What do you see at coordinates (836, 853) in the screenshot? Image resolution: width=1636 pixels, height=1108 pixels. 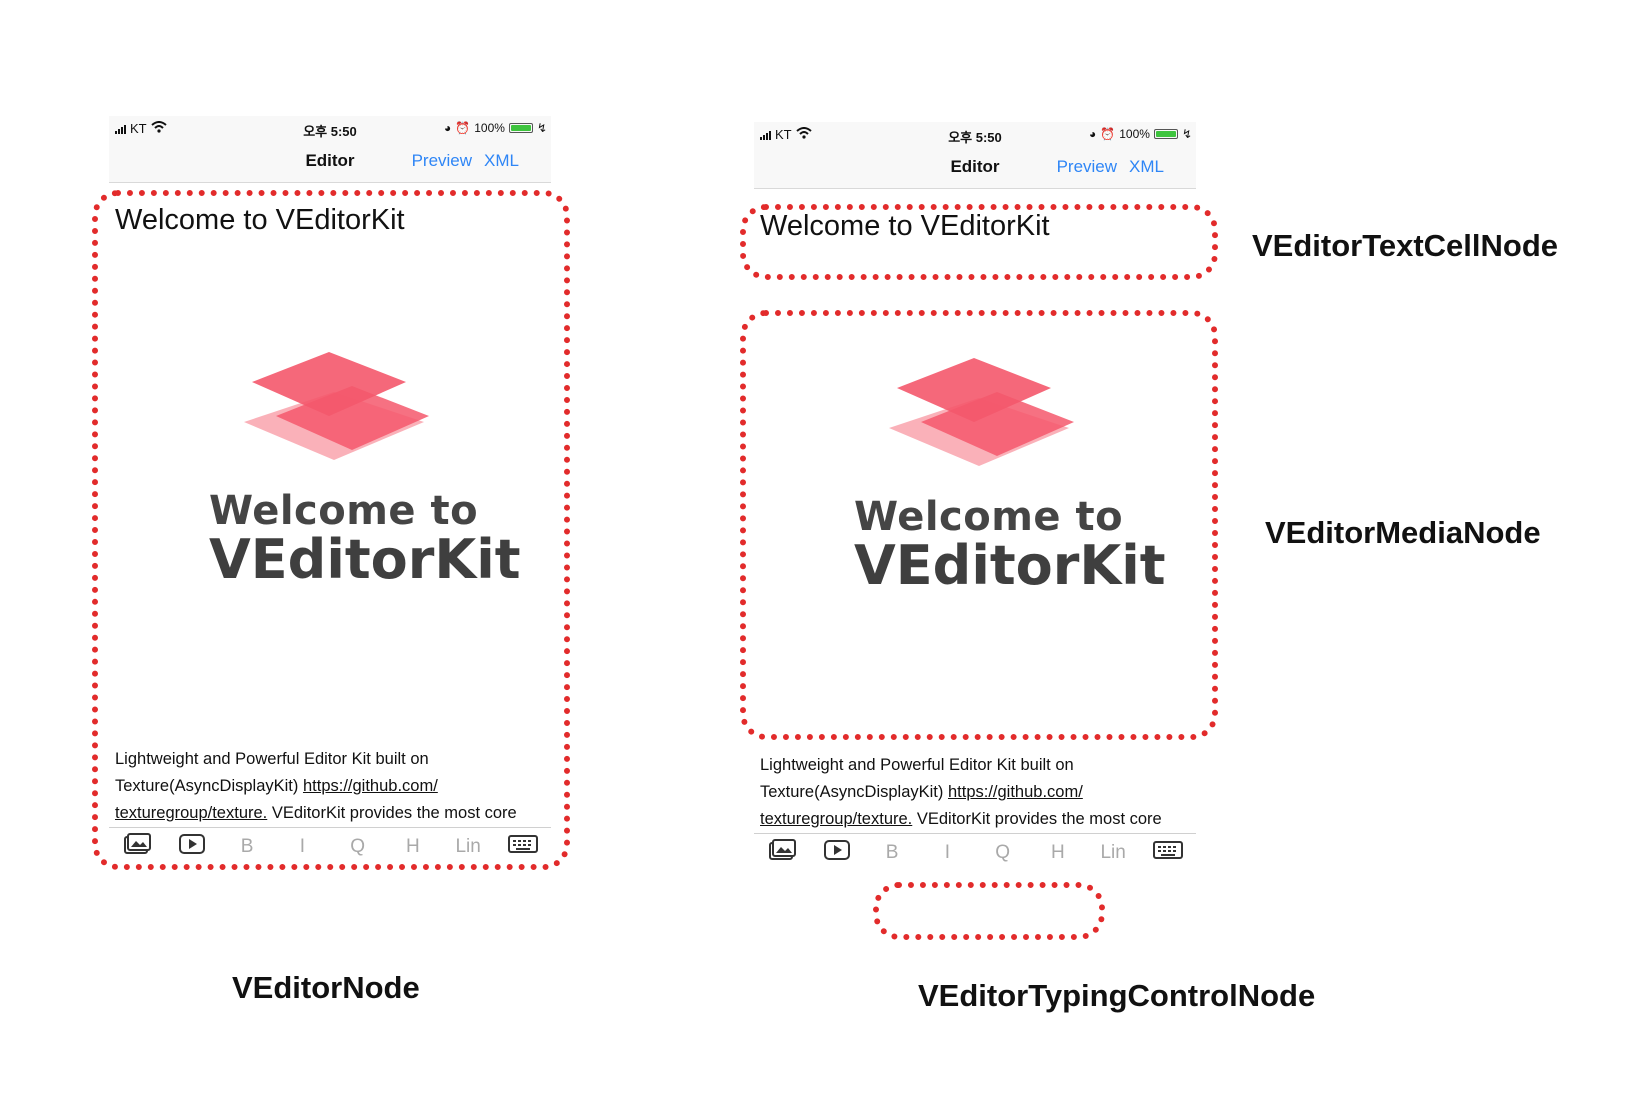 I see `video-insert-icon` at bounding box center [836, 853].